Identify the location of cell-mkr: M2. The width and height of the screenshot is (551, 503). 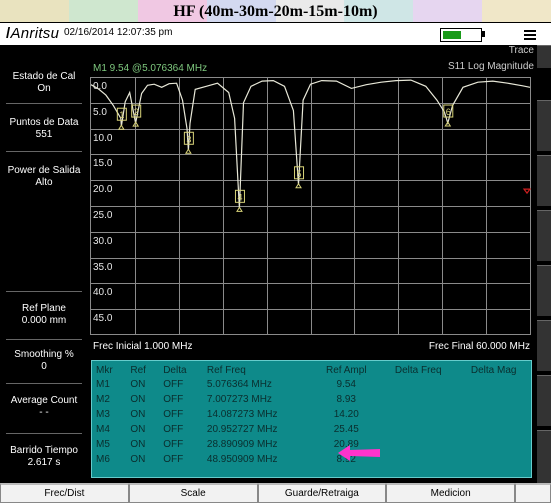
(103, 399).